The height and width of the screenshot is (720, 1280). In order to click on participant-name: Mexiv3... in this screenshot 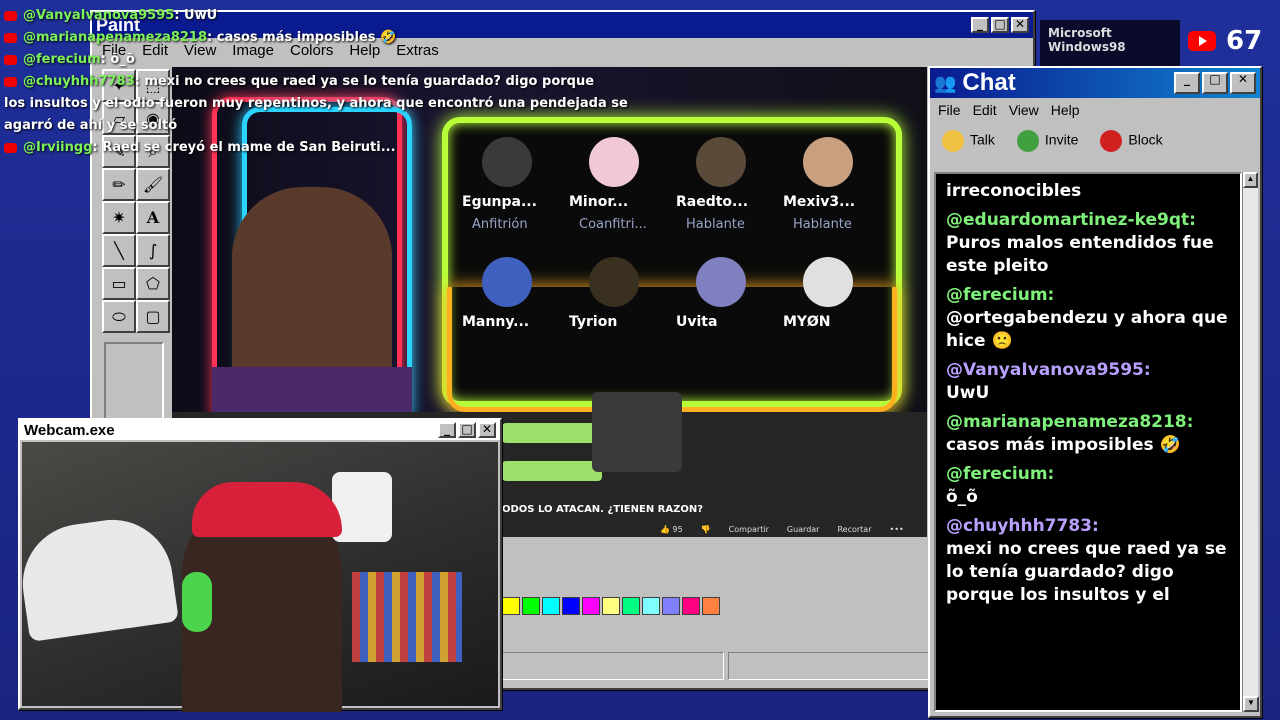, I will do `click(819, 202)`.